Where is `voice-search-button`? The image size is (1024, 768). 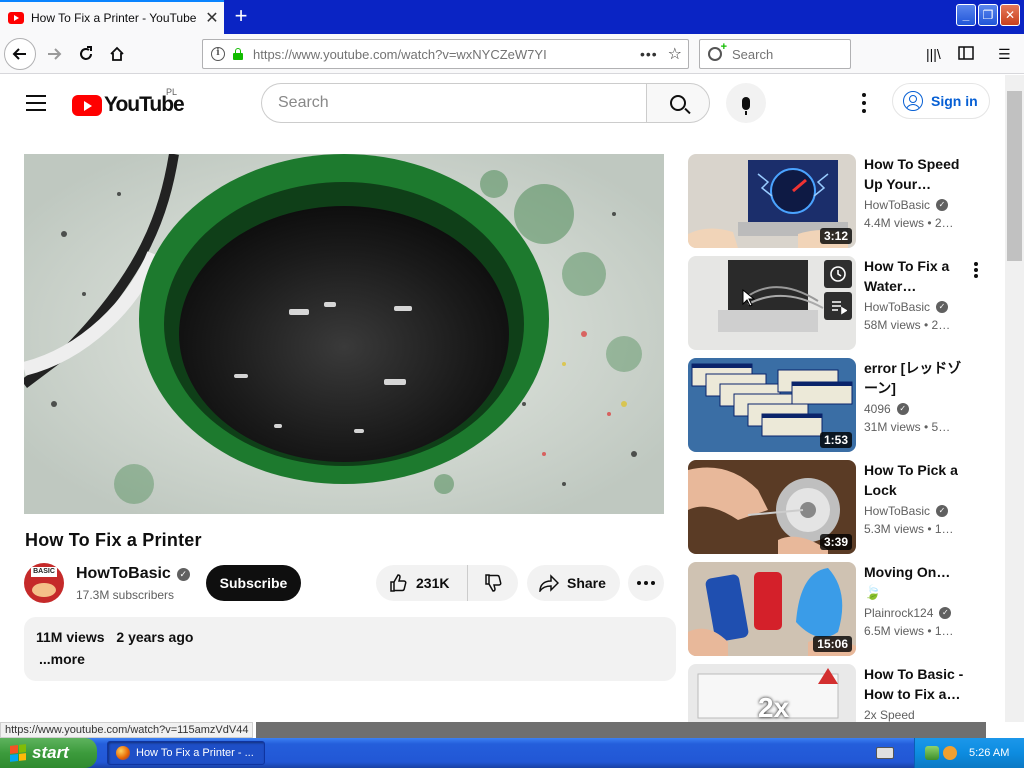
voice-search-button is located at coordinates (746, 103).